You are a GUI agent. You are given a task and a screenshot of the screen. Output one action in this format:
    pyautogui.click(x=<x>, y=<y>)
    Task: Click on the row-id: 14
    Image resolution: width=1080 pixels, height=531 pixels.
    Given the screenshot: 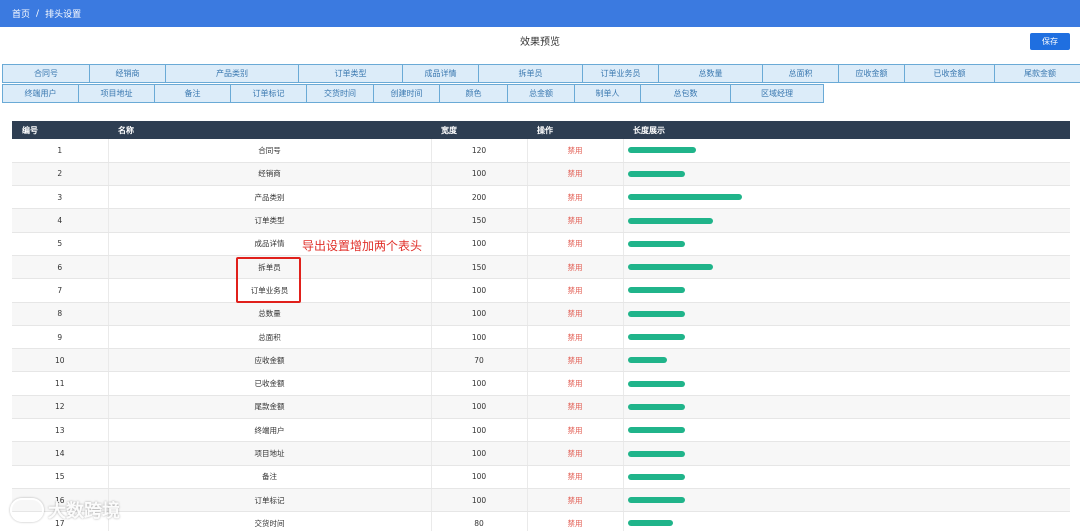 What is the action you would take?
    pyautogui.click(x=60, y=453)
    